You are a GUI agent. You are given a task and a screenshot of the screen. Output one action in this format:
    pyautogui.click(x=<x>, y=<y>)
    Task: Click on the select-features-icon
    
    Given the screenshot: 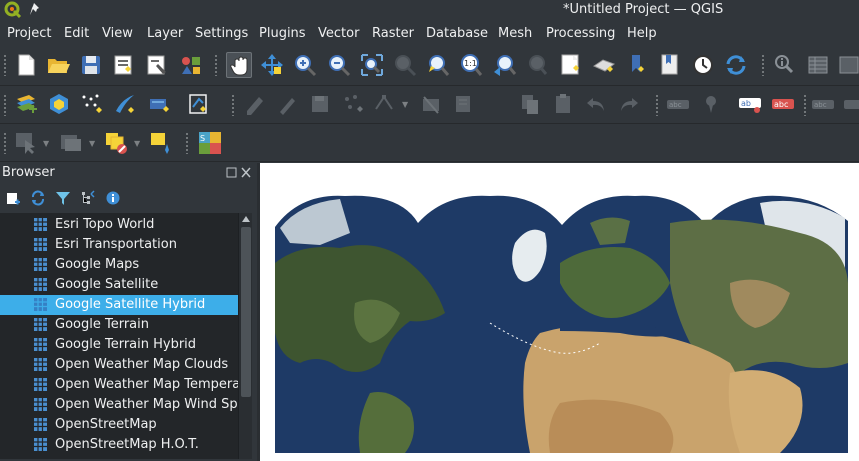 What is the action you would take?
    pyautogui.click(x=26, y=143)
    